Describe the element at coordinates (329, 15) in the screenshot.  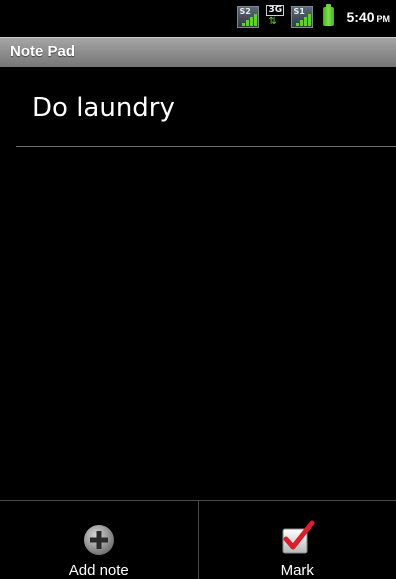
I see `battery-icon` at that location.